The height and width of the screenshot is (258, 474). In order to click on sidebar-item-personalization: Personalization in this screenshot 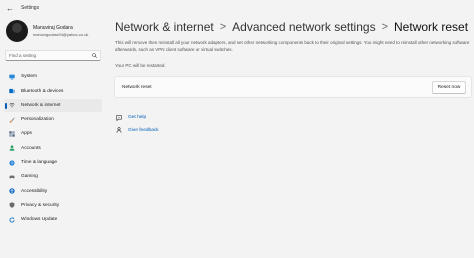, I will do `click(53, 120)`.